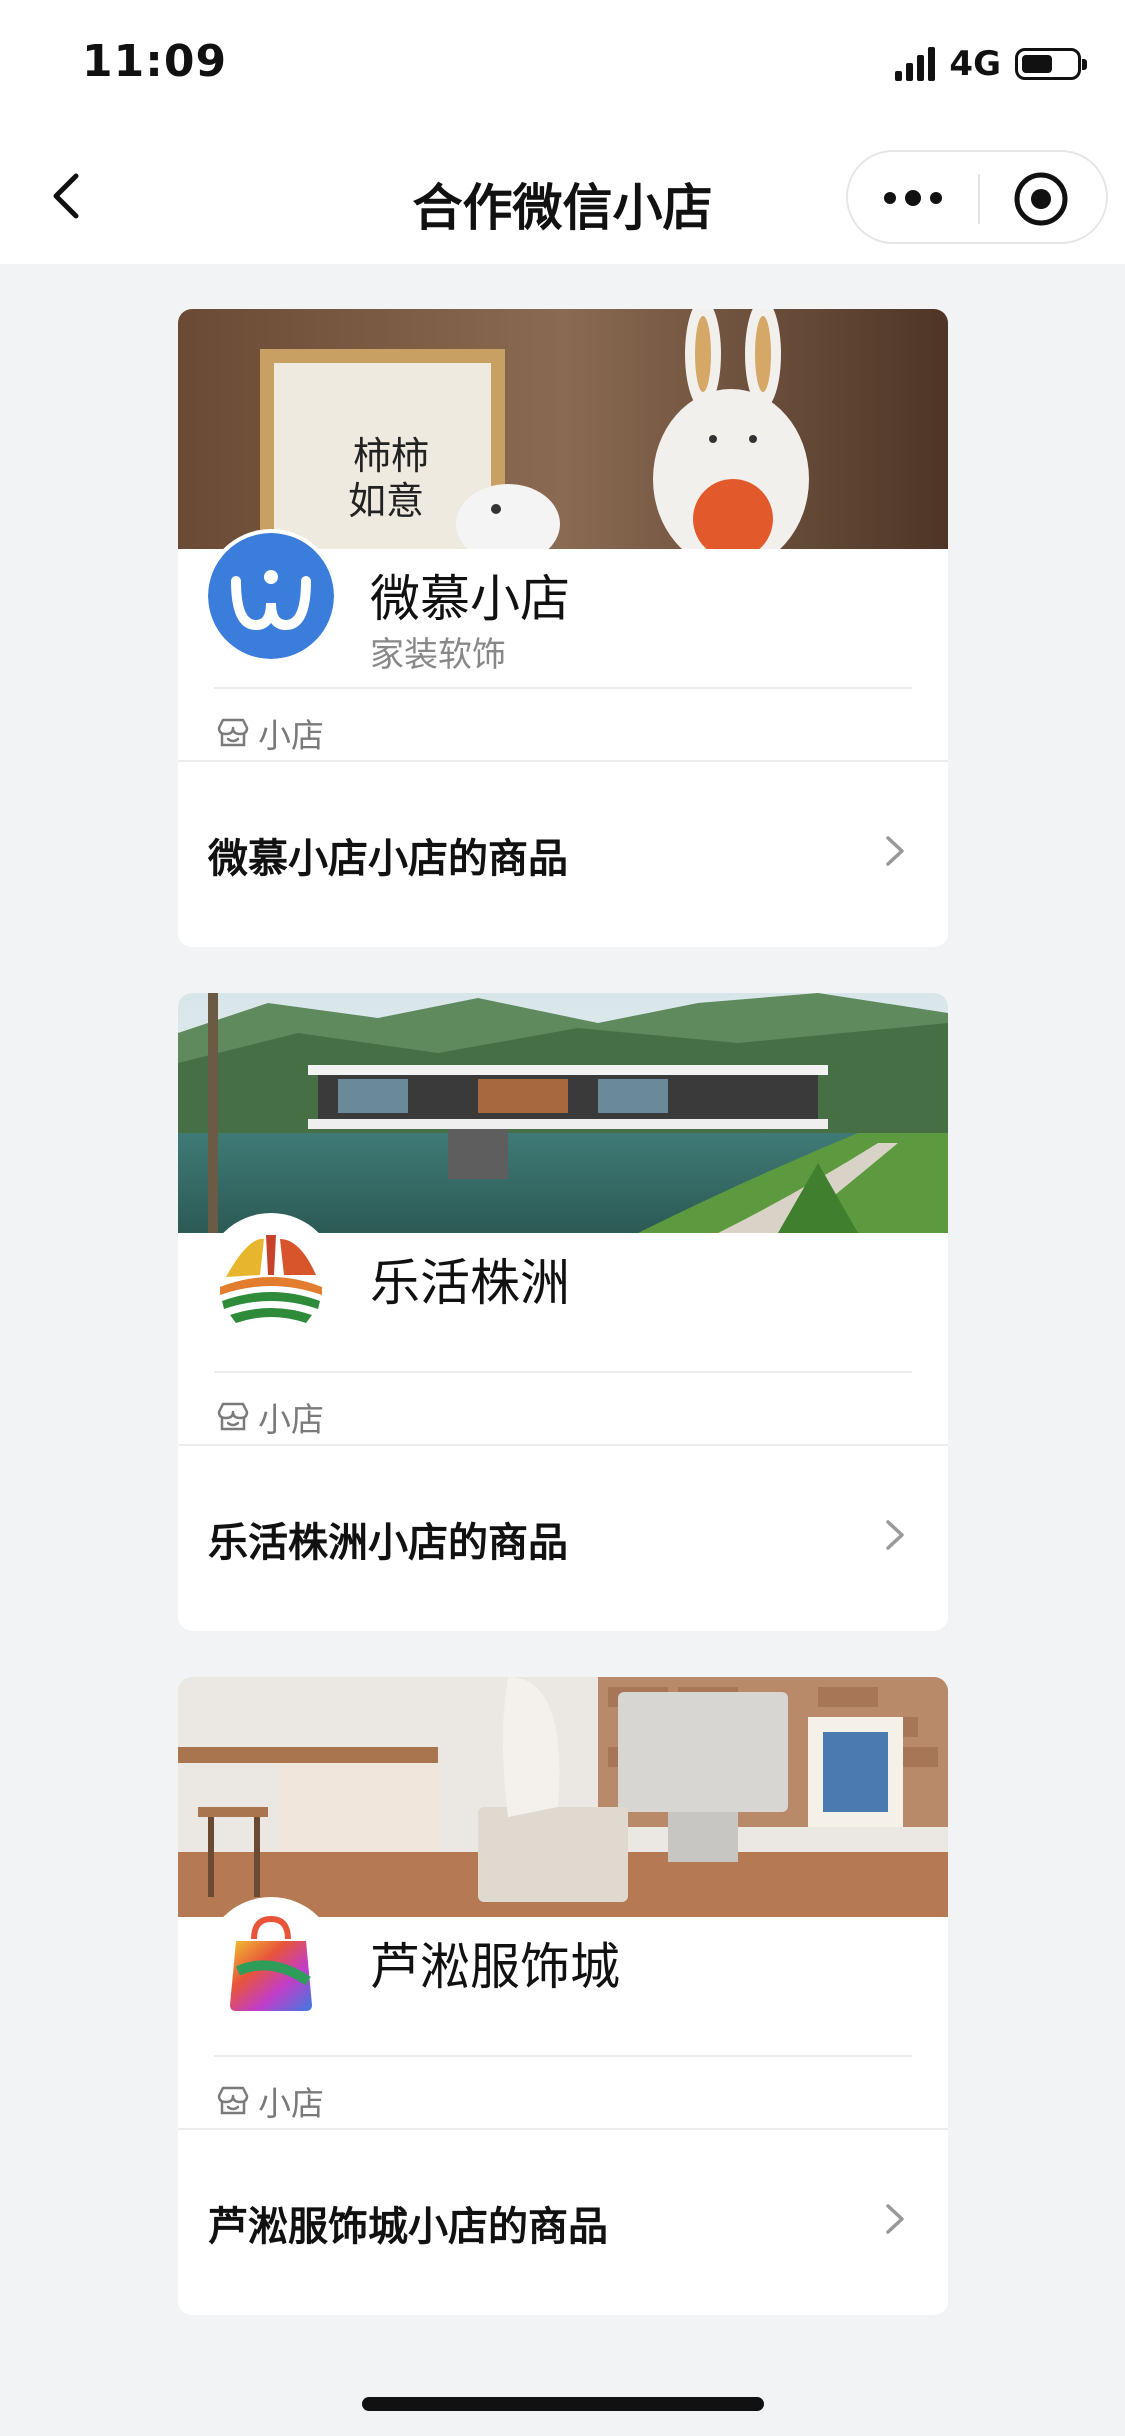 The width and height of the screenshot is (1125, 2436). I want to click on shop-logo-weimu, so click(271, 596).